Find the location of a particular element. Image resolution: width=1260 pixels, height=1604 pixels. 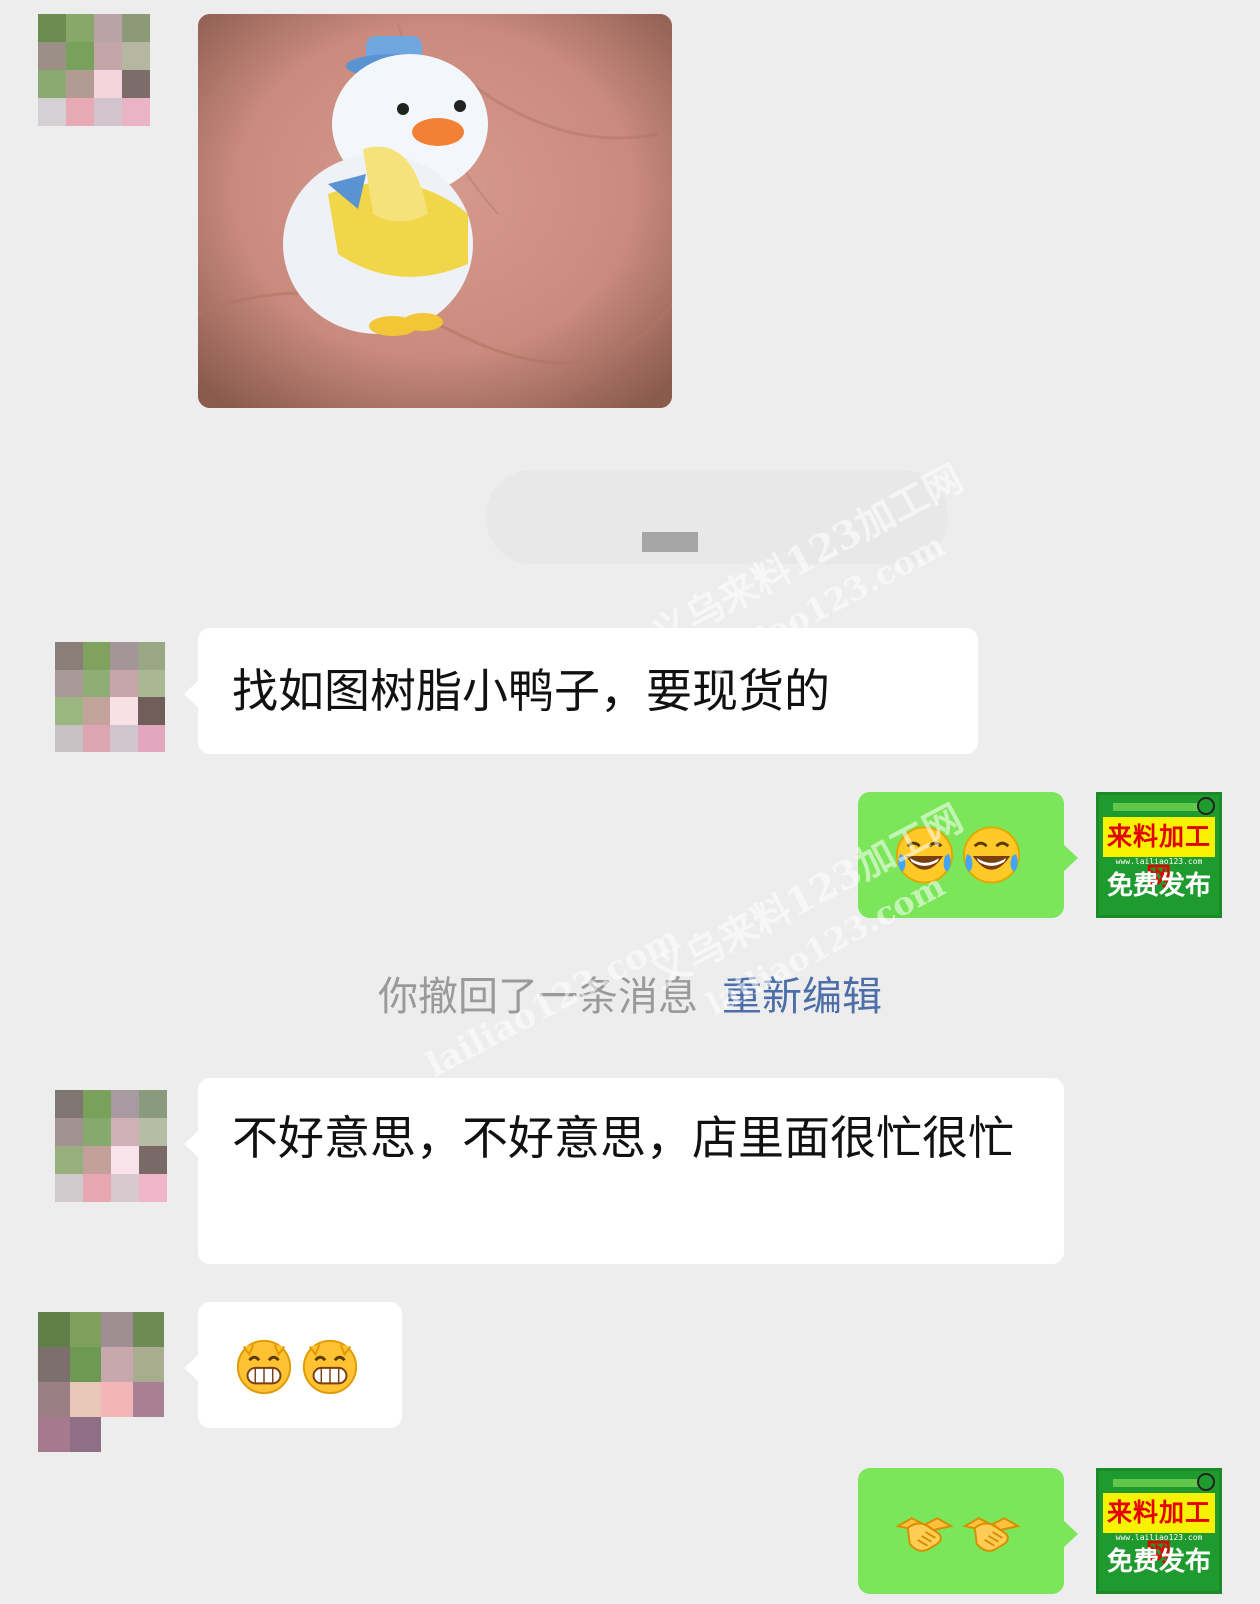

duck-photo is located at coordinates (435, 211).